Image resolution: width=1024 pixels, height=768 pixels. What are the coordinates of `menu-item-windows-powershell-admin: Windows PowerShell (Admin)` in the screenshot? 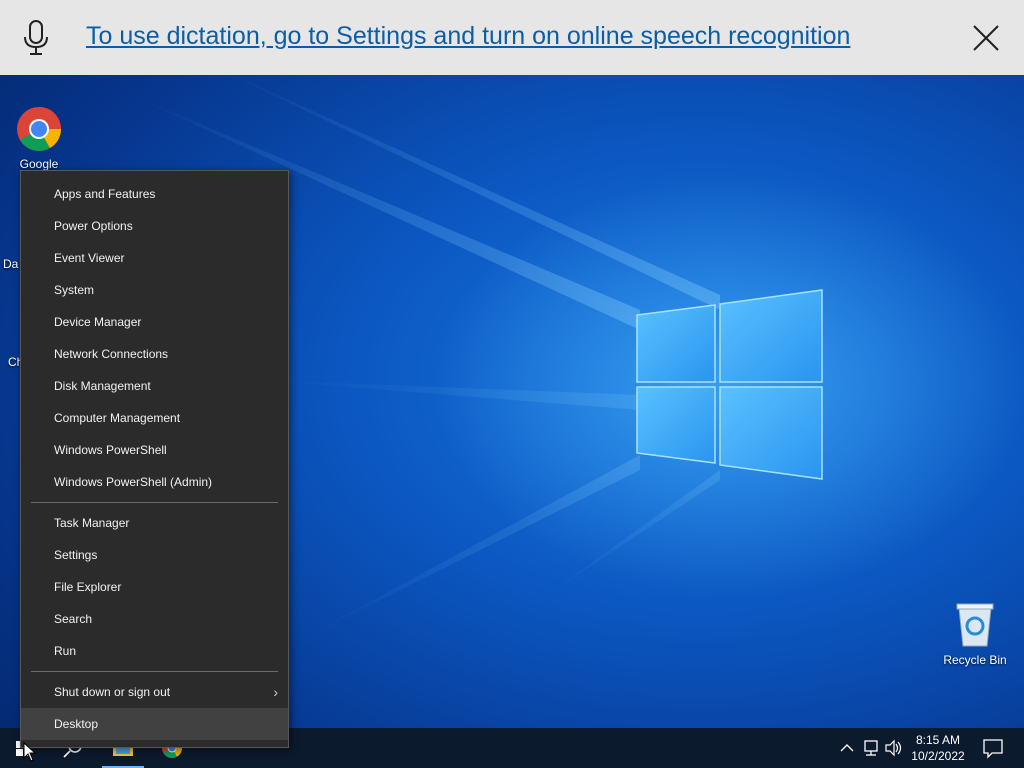 It's located at (154, 482).